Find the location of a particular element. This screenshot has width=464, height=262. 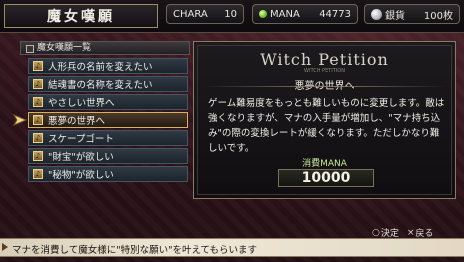

mana-value: 44773 is located at coordinates (335, 14).